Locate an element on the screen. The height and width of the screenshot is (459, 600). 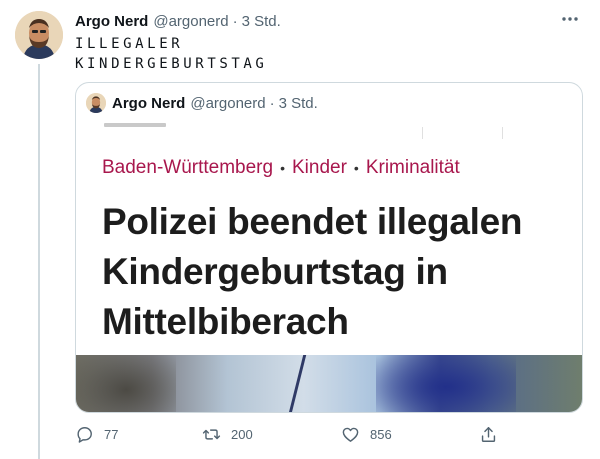
quoted-author-handle: @argonerd is located at coordinates (228, 103).